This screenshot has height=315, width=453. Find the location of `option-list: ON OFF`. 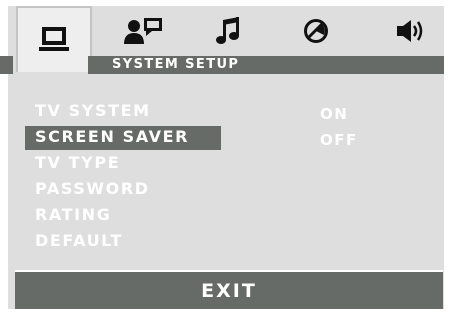

option-list: ON OFF is located at coordinates (339, 129).